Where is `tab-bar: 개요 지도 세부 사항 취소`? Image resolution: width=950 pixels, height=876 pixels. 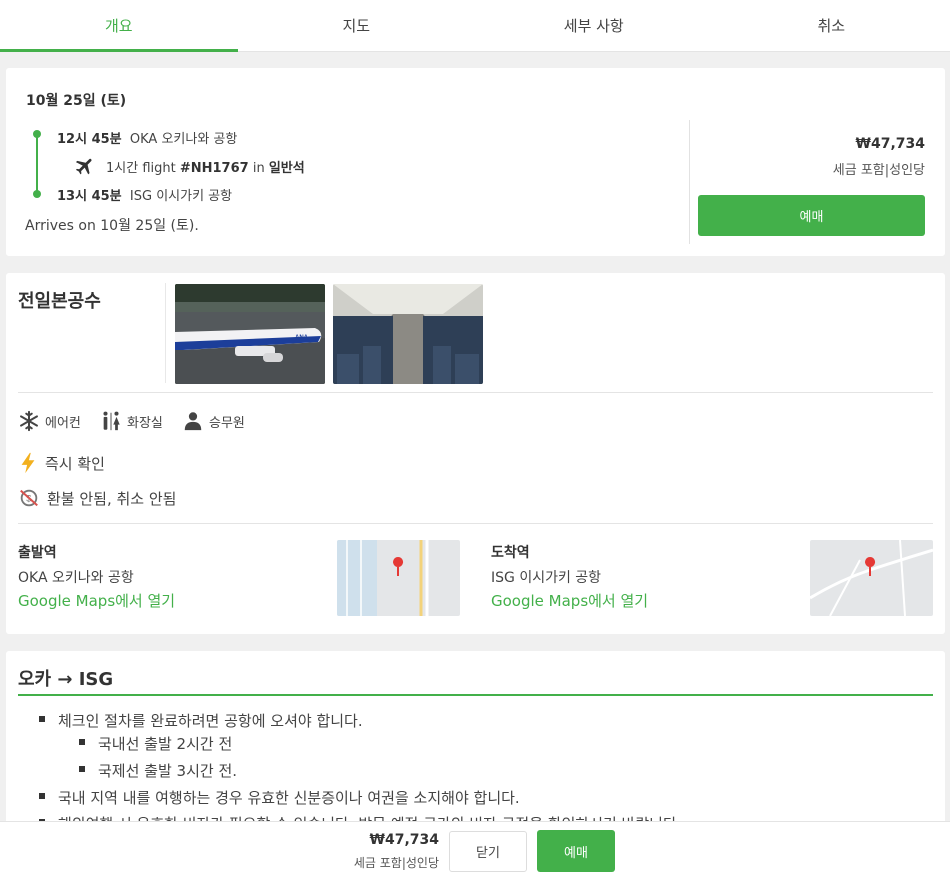 tab-bar: 개요 지도 세부 사항 취소 is located at coordinates (475, 26).